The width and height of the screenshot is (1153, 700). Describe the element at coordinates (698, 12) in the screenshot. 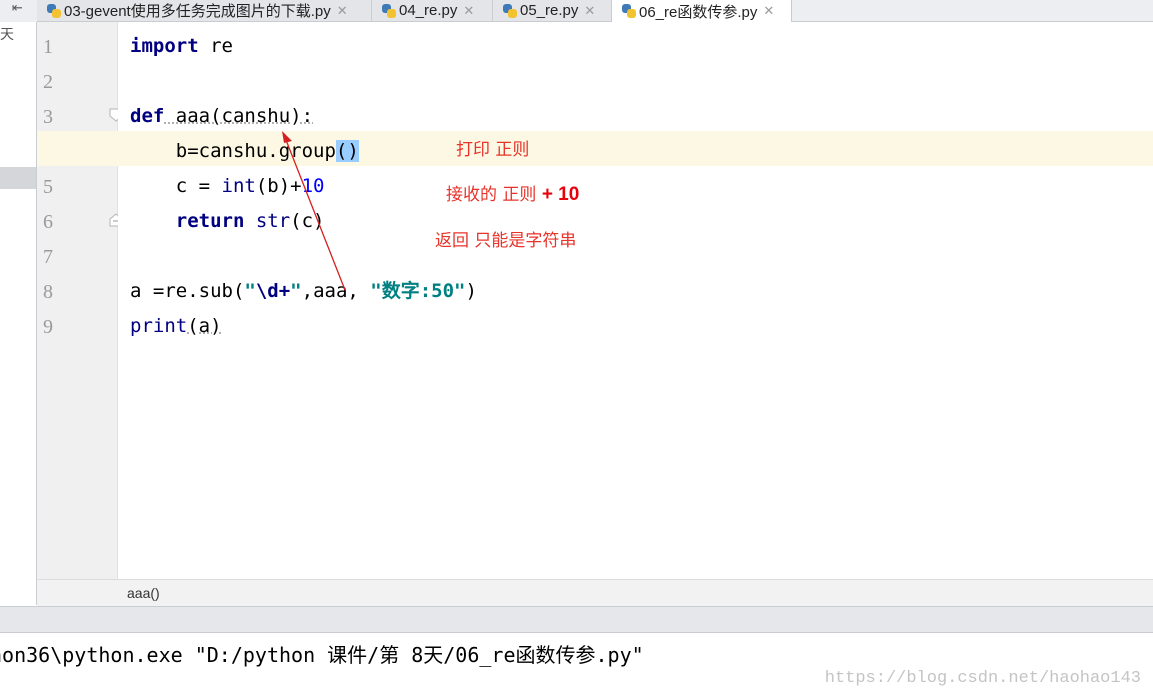

I see `tab-label: 06_re函数传参.py` at that location.